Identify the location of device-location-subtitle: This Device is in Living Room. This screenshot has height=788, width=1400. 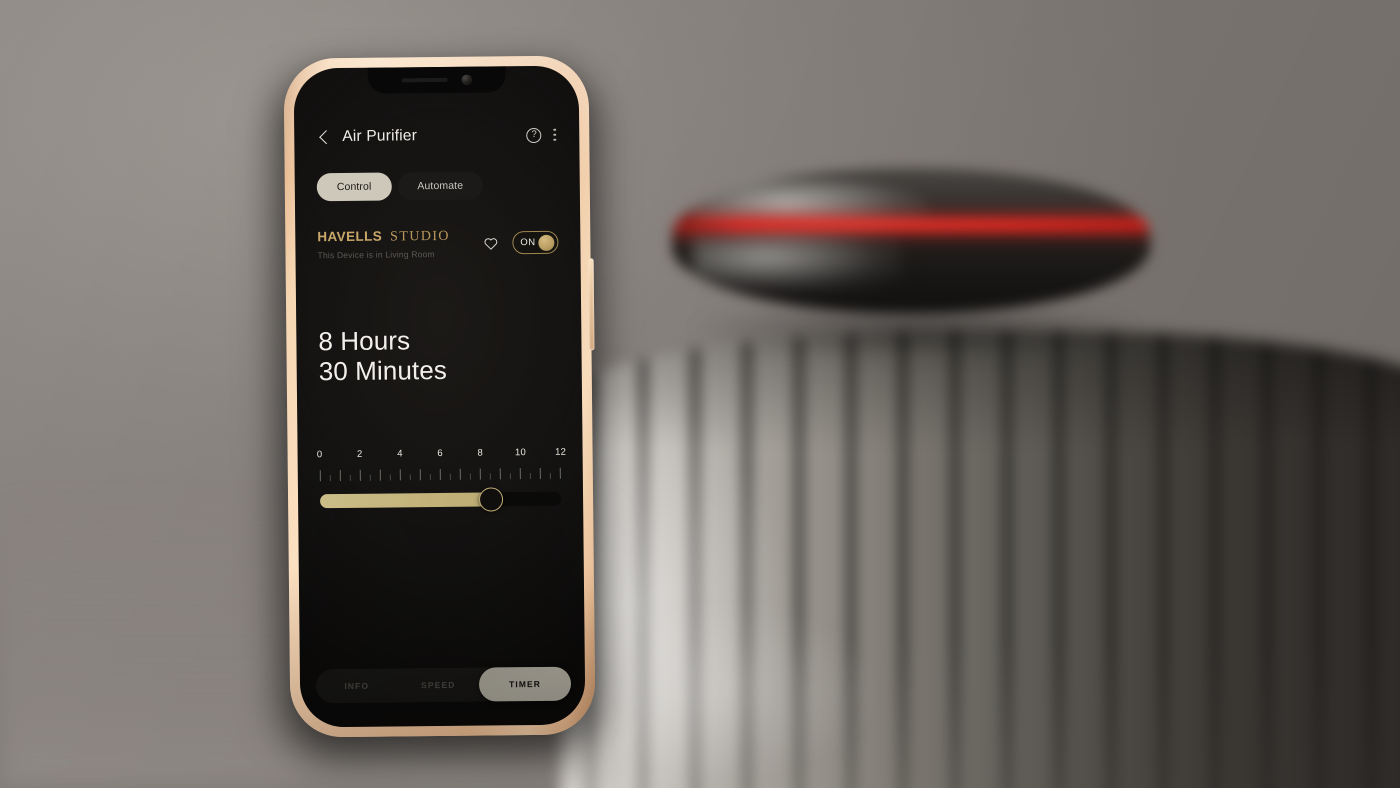
(376, 255).